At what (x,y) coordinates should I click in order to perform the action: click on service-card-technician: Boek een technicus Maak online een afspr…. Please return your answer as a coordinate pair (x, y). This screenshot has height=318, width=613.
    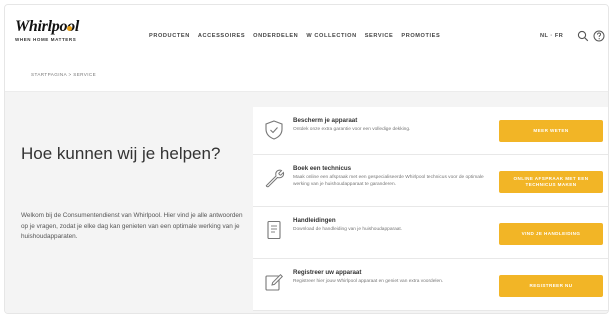
    Looking at the image, I should click on (430, 181).